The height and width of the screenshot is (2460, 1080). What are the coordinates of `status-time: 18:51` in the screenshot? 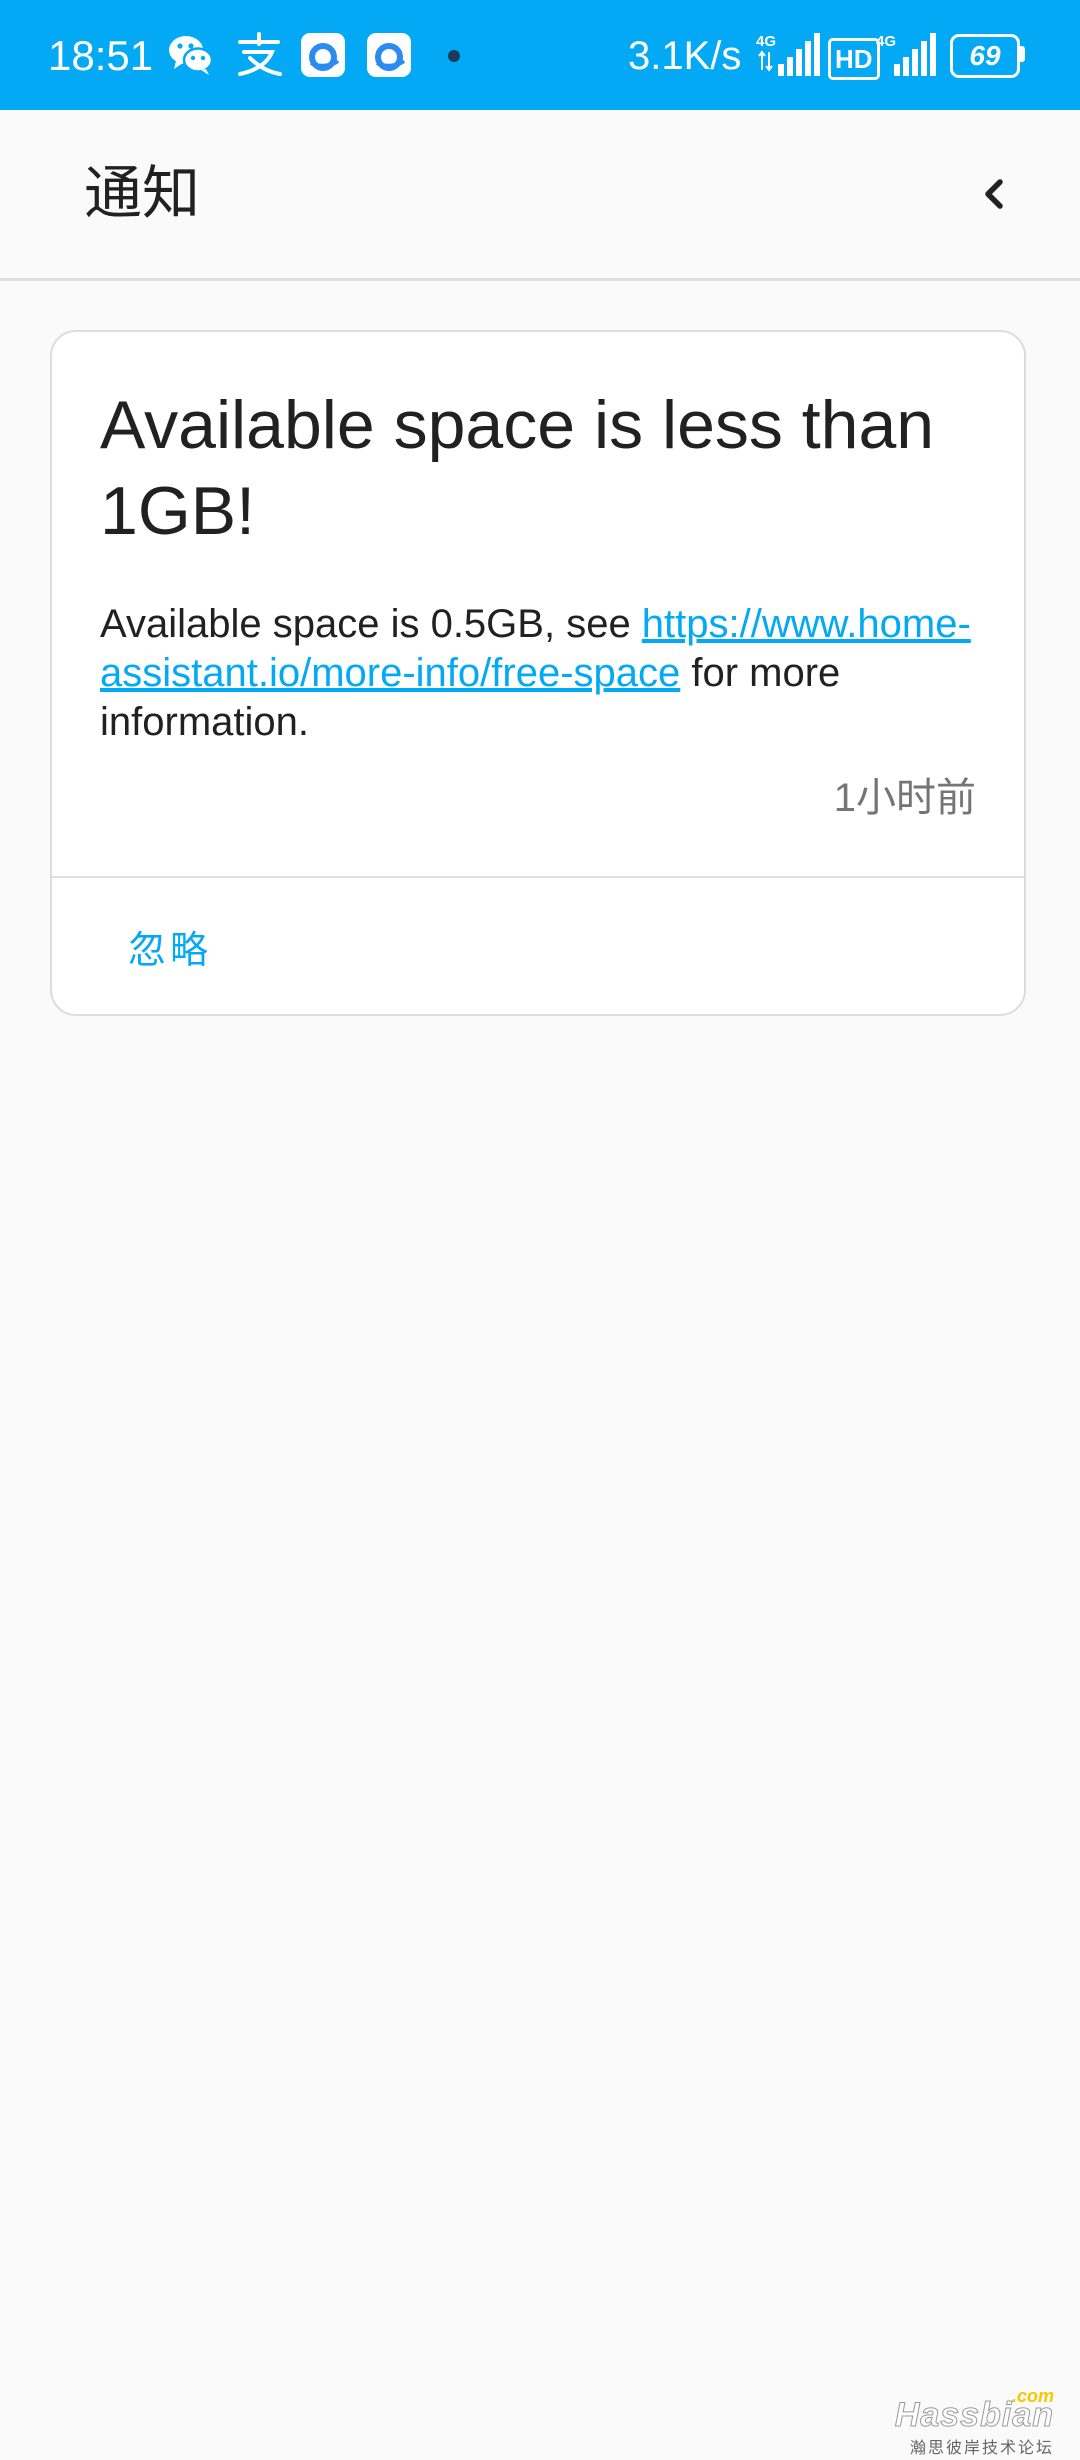 It's located at (101, 55).